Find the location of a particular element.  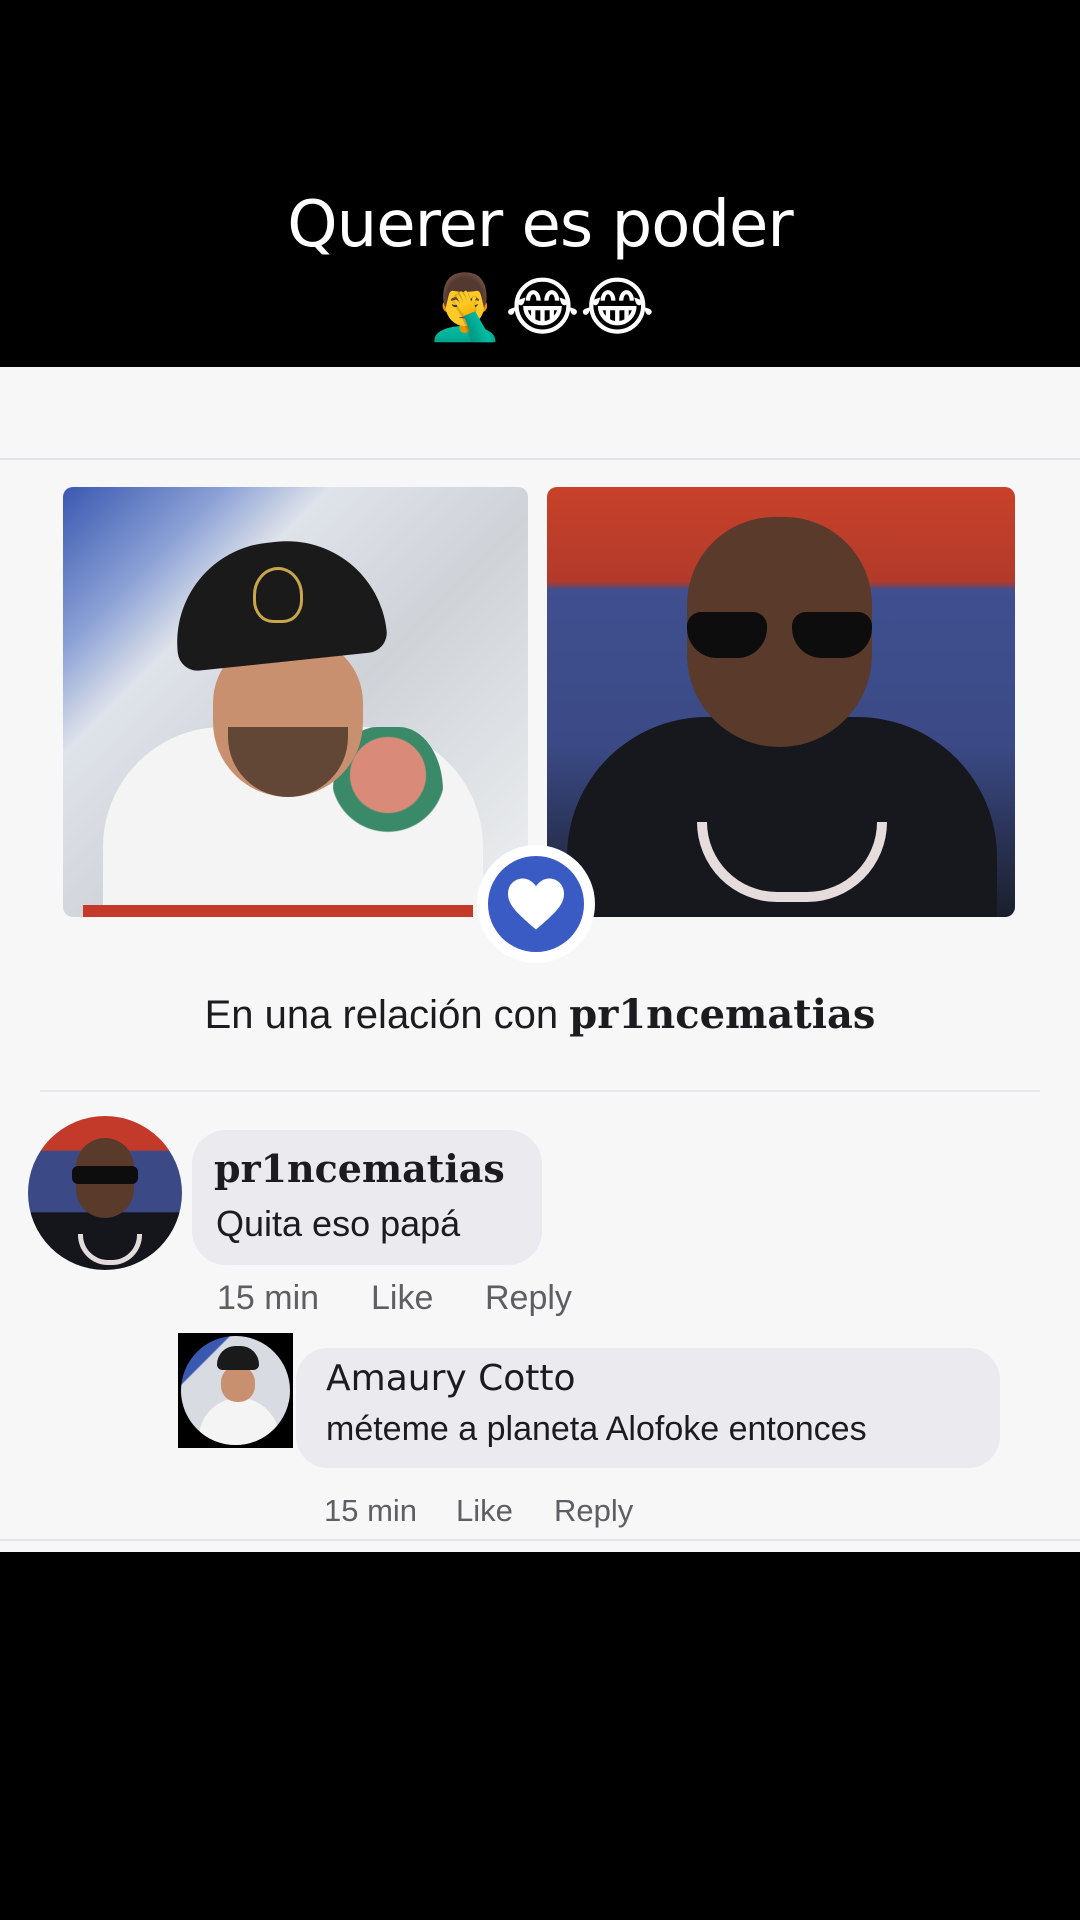

heart-icon is located at coordinates (536, 904).